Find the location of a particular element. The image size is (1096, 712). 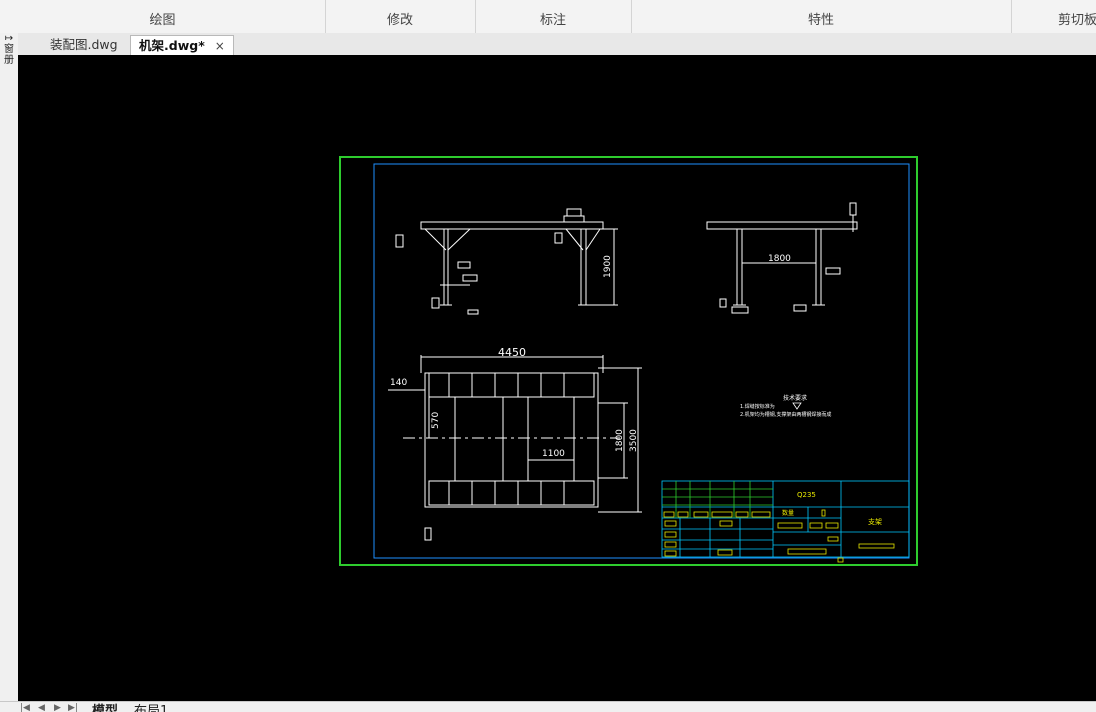

dim-1800-top: 1800 is located at coordinates (620, 440).